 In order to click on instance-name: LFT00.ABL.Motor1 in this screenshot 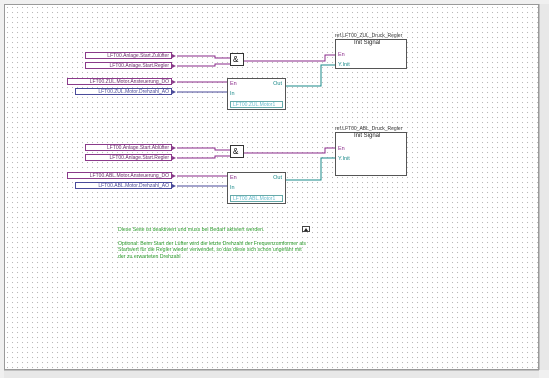, I will do `click(256, 198)`.